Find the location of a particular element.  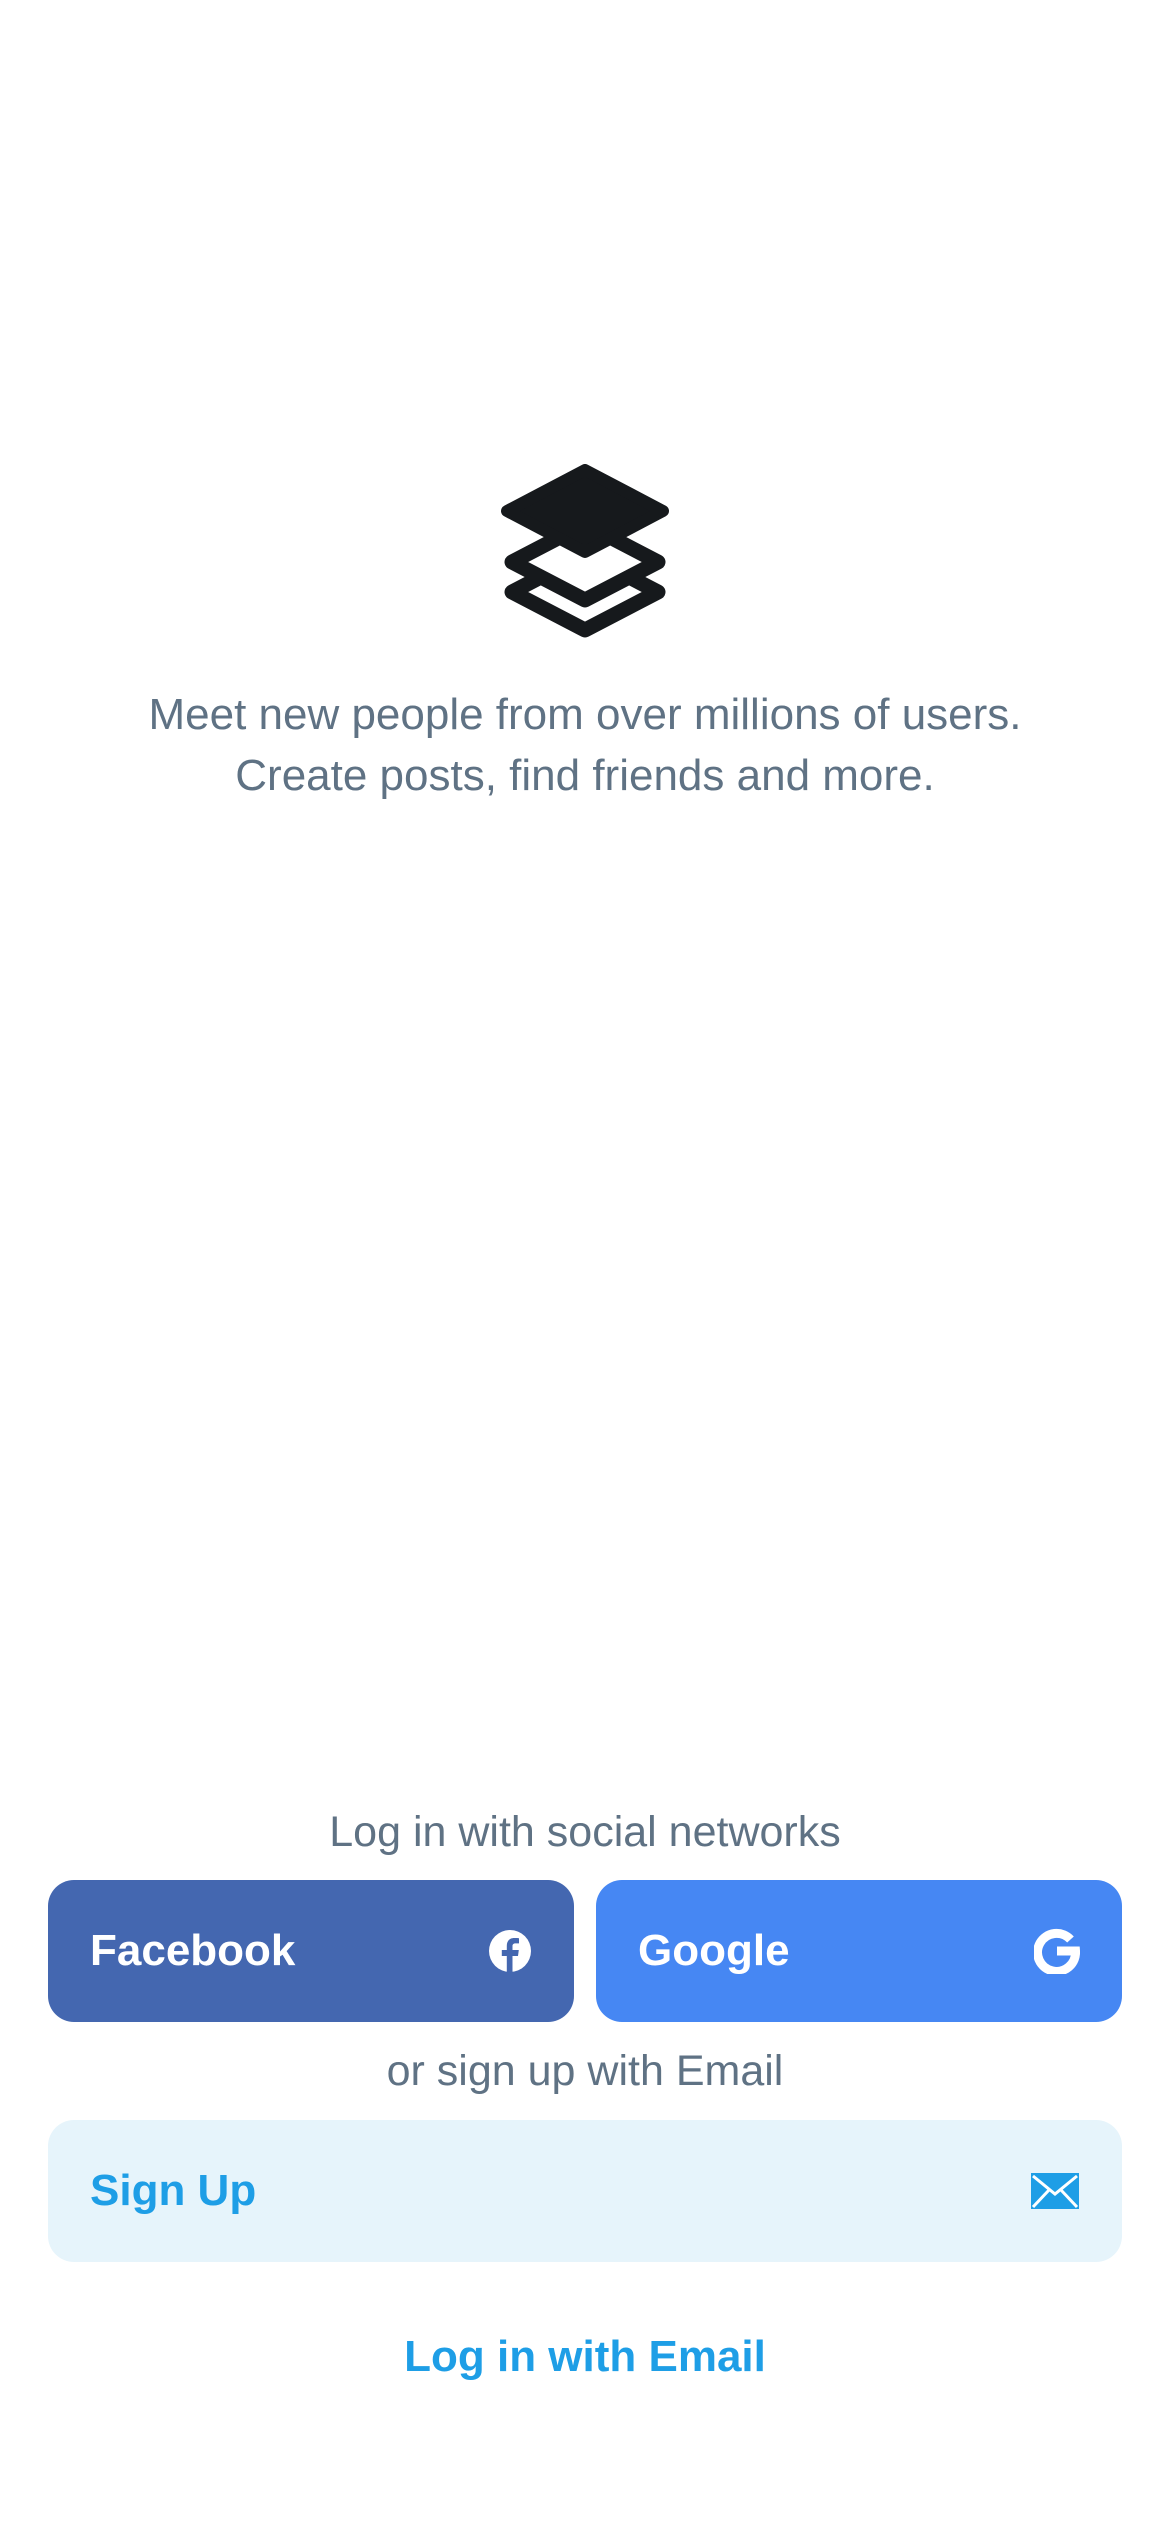

login-with-email-link: Log in with Email is located at coordinates (585, 2357).